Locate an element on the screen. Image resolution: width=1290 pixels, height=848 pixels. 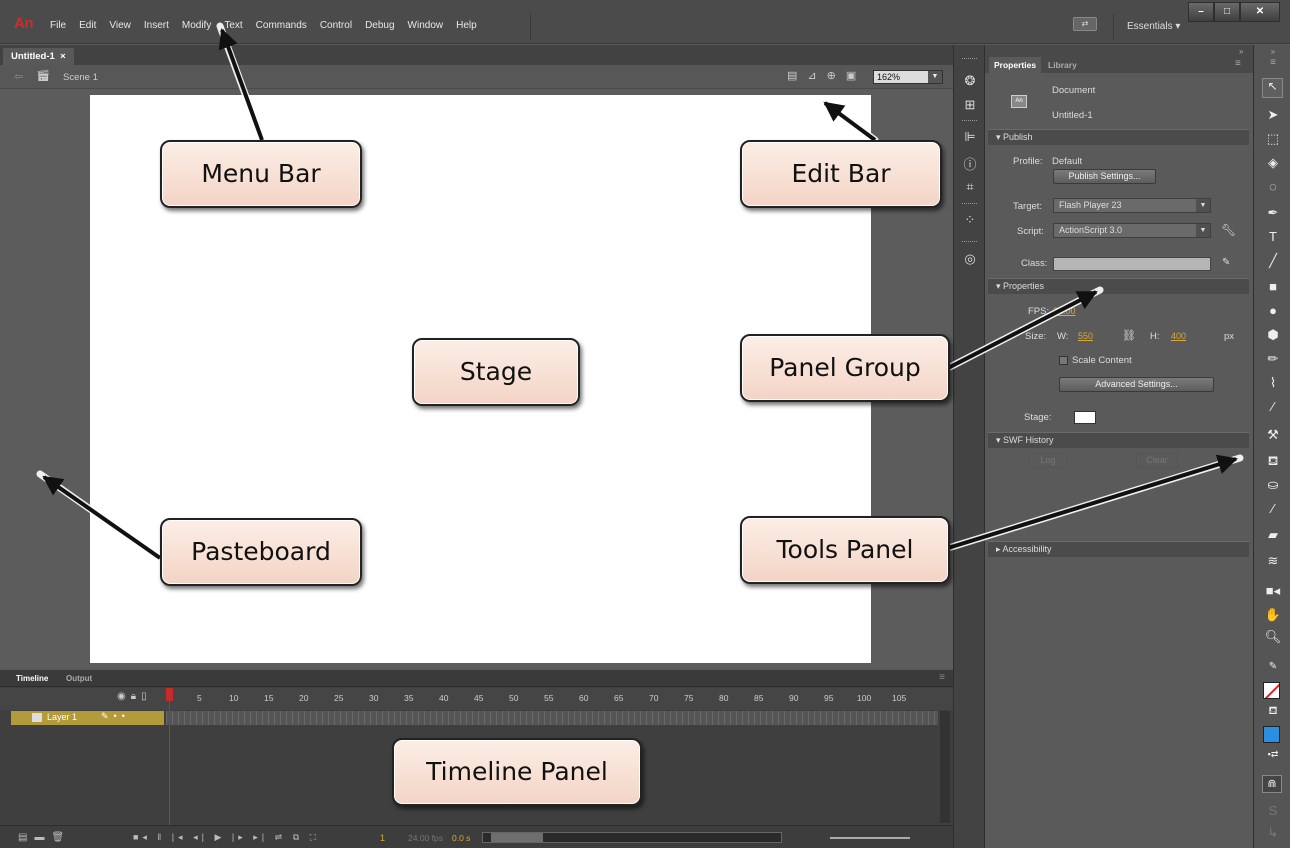
layer-controls: ✎•• is located at coordinates (115, 716).